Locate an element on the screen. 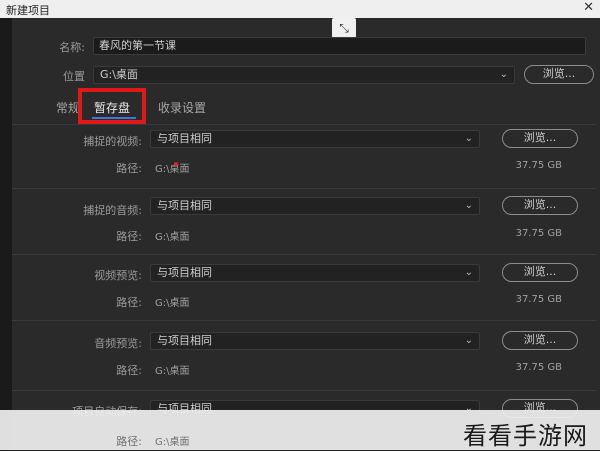 The height and width of the screenshot is (451, 600). restore-icon: ⤡ is located at coordinates (344, 28).